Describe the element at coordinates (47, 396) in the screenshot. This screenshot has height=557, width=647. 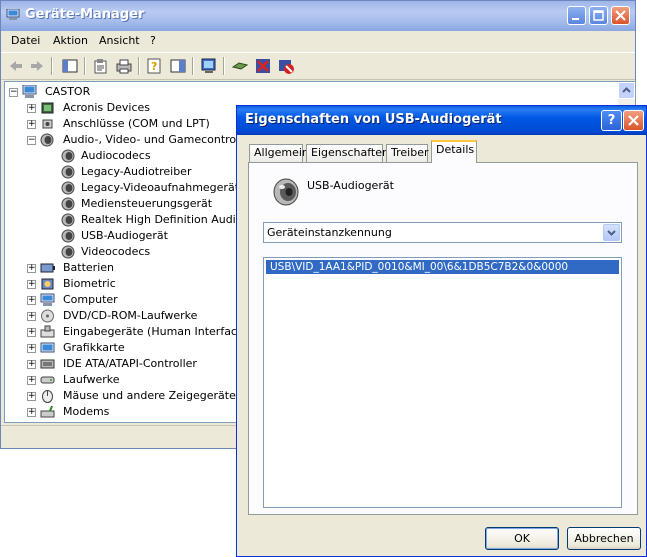
I see `mouse-icon` at that location.